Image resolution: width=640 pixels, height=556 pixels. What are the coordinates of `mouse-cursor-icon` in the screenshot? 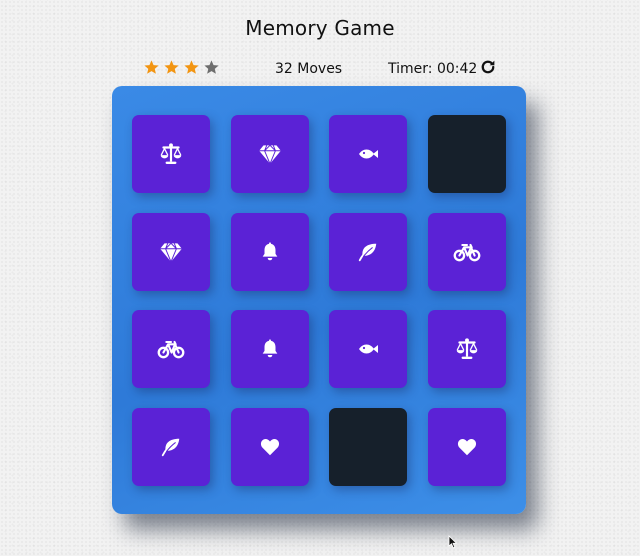 It's located at (453, 542).